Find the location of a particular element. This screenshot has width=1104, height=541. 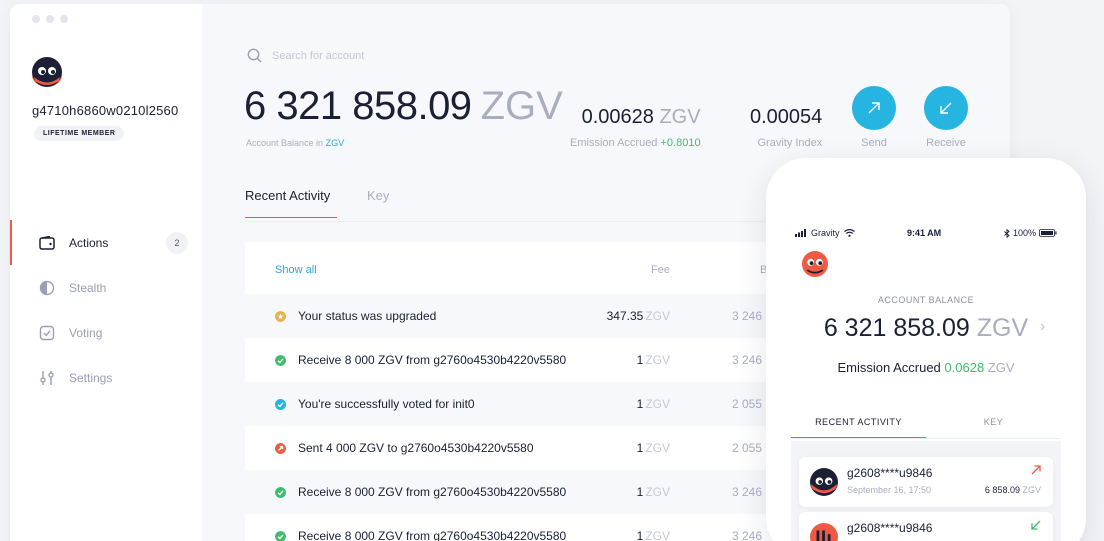

card-date: September 16, 17:50 is located at coordinates (889, 490).